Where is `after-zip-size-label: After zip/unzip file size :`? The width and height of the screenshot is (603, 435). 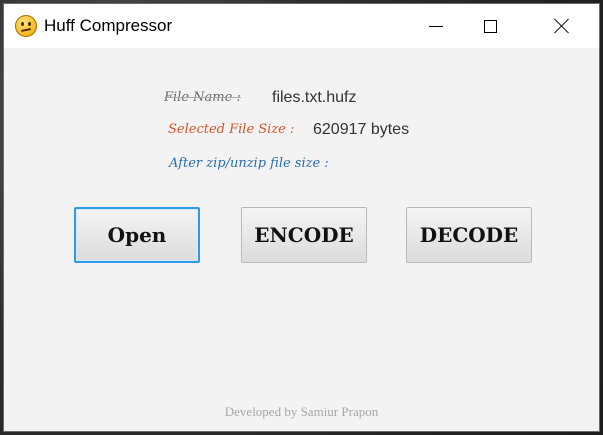
after-zip-size-label: After zip/unzip file size : is located at coordinates (249, 163).